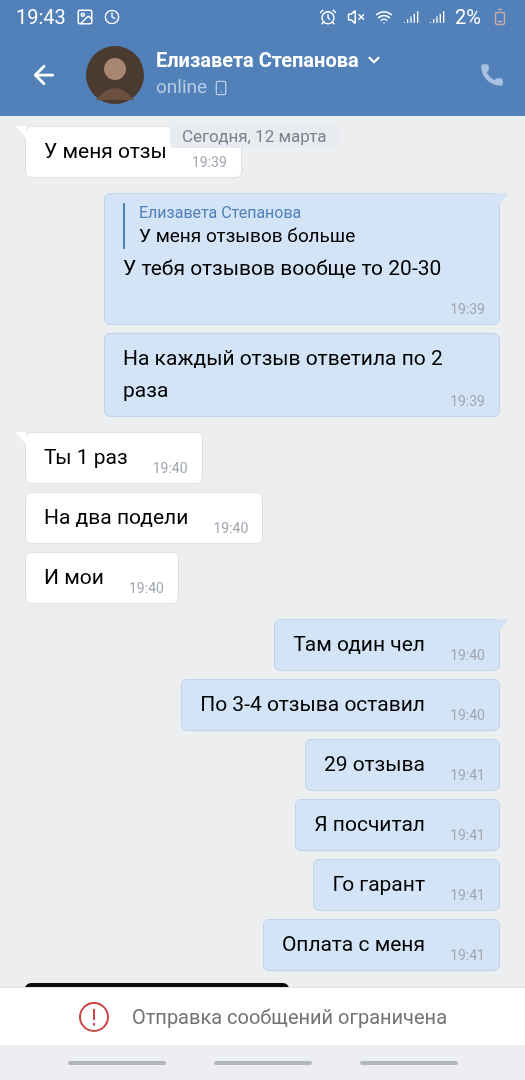  What do you see at coordinates (111, 16) in the screenshot?
I see `clock-icon` at bounding box center [111, 16].